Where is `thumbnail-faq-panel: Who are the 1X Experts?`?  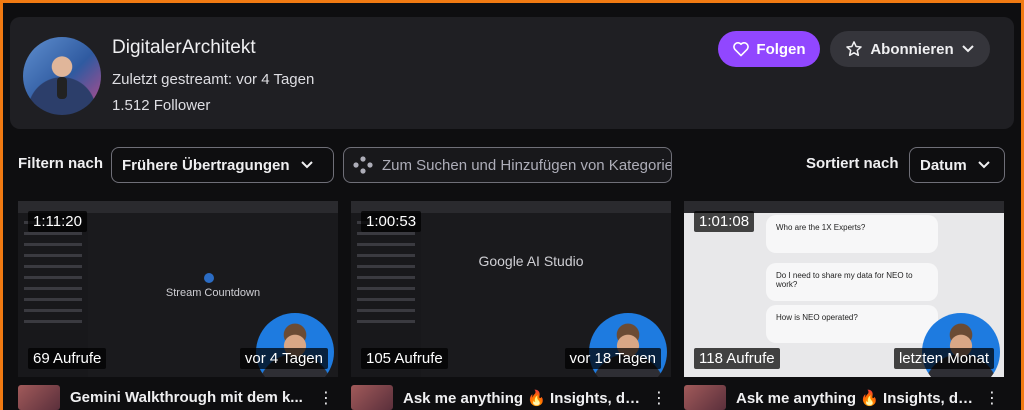
thumbnail-faq-panel: Who are the 1X Experts? is located at coordinates (852, 234).